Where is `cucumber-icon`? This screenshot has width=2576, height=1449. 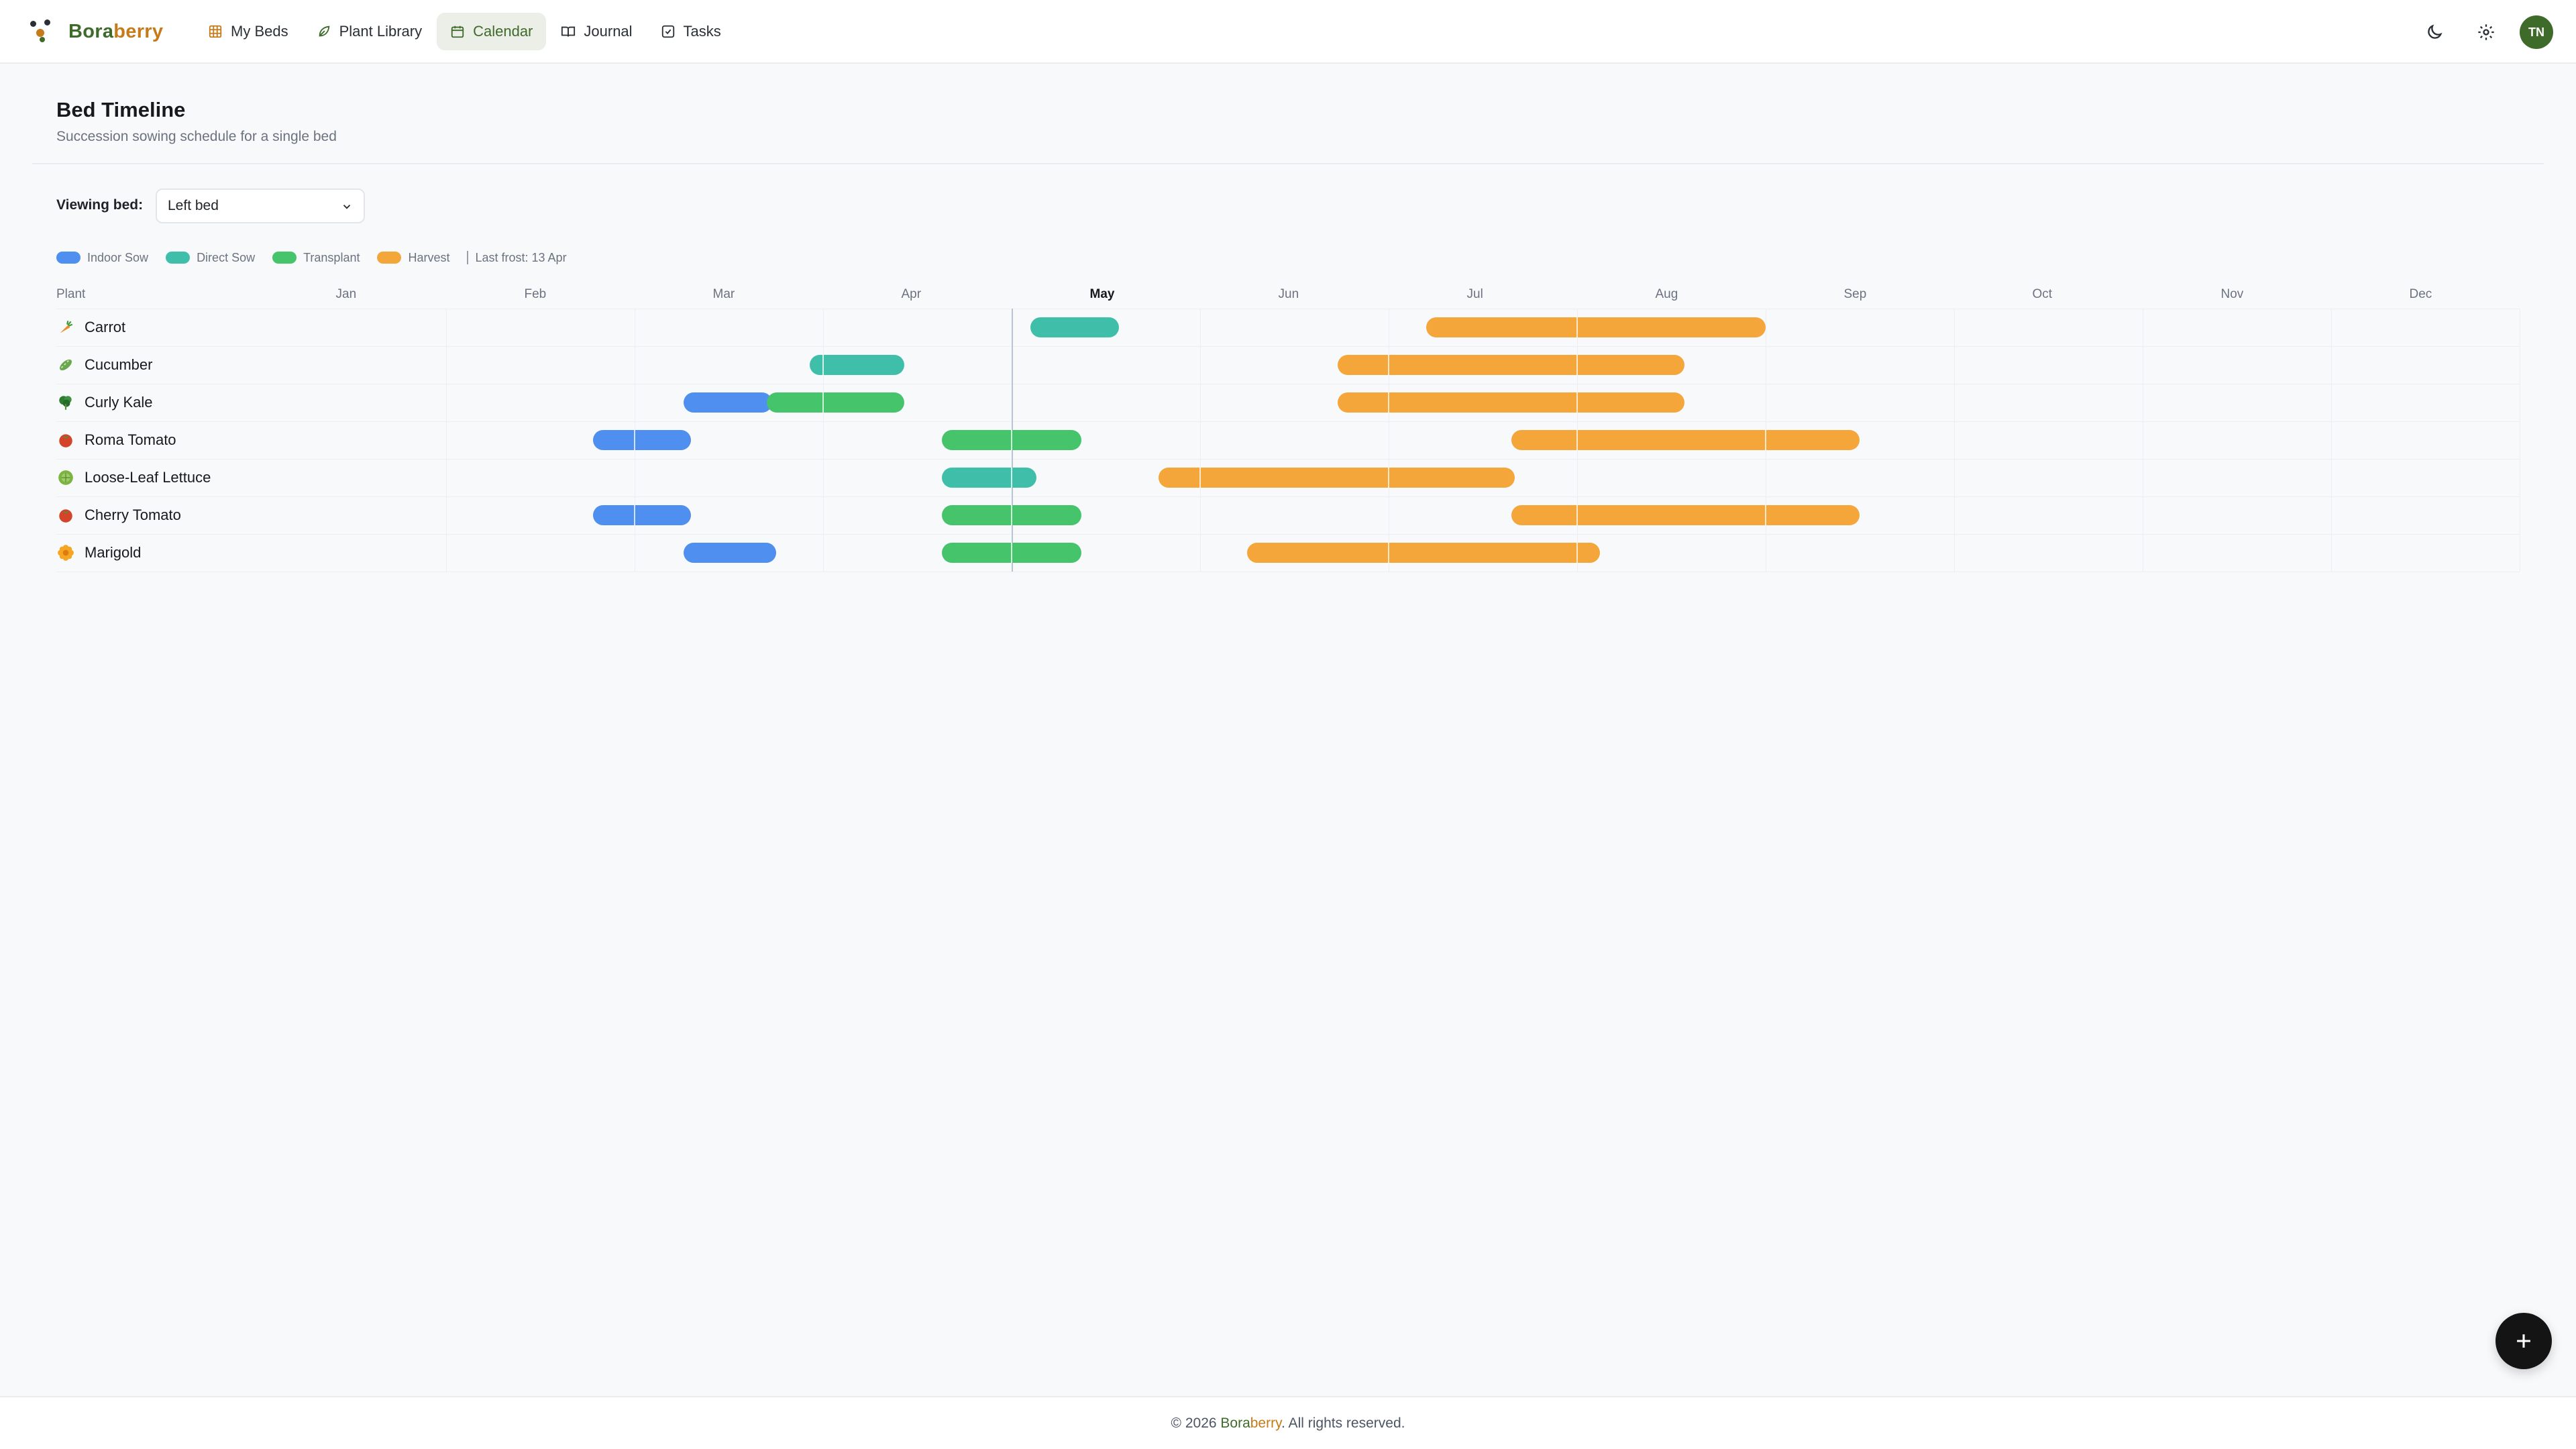 cucumber-icon is located at coordinates (65, 365).